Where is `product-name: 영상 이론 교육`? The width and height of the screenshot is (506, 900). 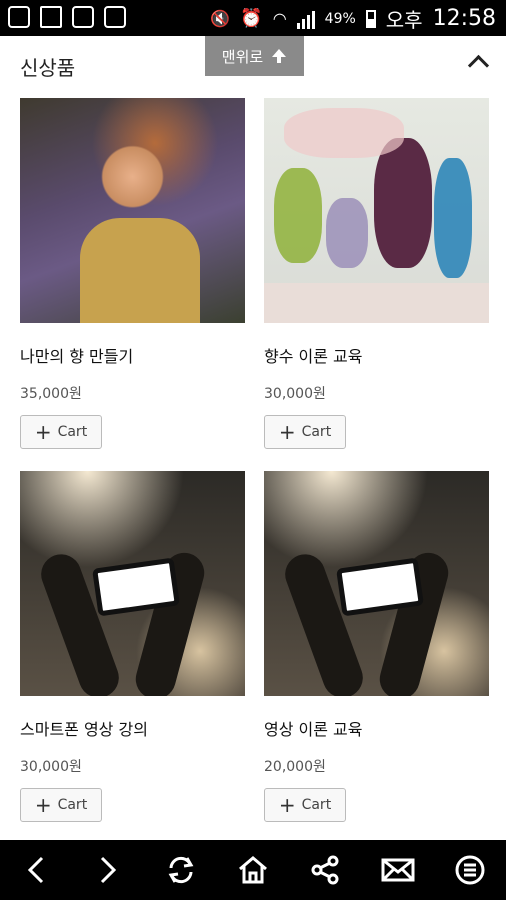
product-name: 영상 이론 교육 is located at coordinates (376, 728).